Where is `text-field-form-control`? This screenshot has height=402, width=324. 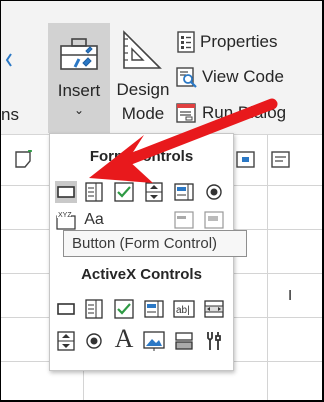 text-field-form-control is located at coordinates (214, 220).